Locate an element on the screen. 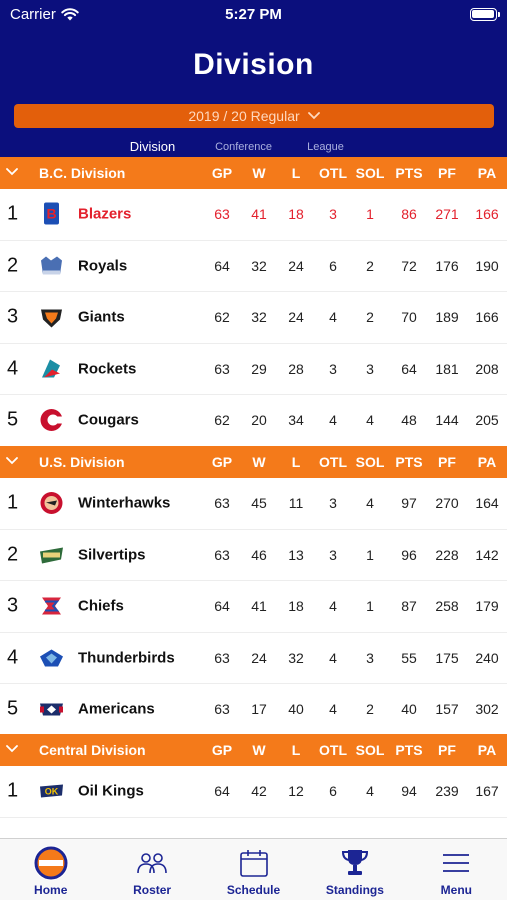 The height and width of the screenshot is (900, 507). team-row: 2 Silvertips 63 46 13 3 1 96 228 142 is located at coordinates (253, 555).